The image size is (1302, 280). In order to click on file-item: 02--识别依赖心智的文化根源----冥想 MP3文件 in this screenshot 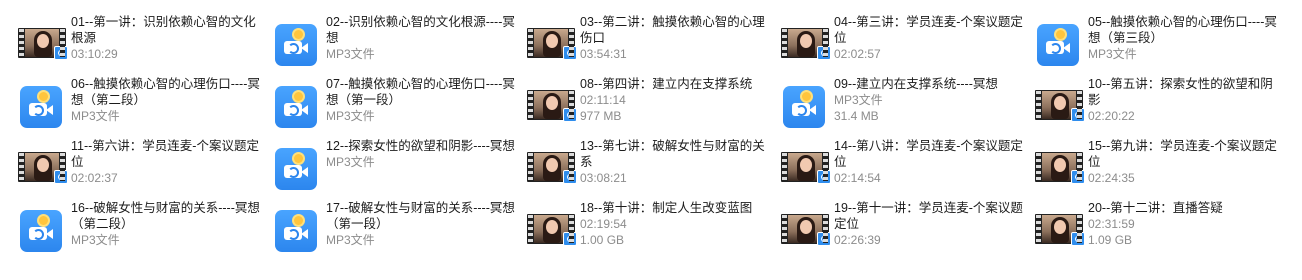, I will do `click(398, 41)`.